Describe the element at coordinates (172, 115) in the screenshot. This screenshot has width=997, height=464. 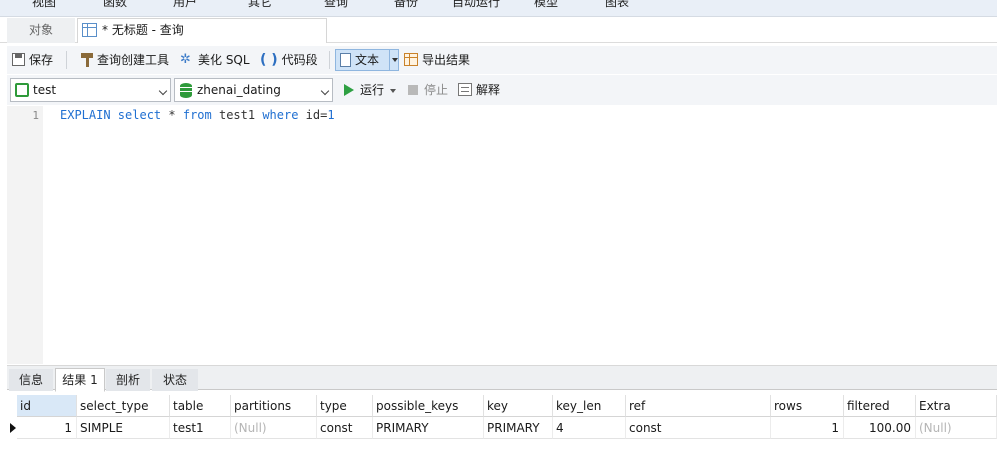
I see `sql-token: *` at that location.